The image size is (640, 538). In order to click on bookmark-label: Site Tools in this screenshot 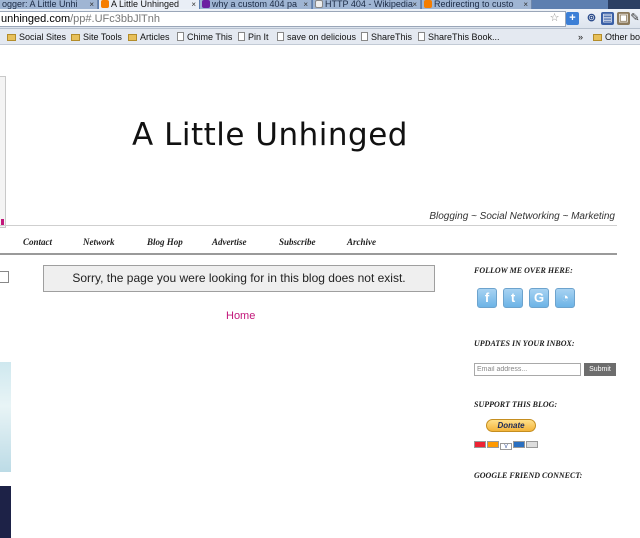, I will do `click(102, 37)`.